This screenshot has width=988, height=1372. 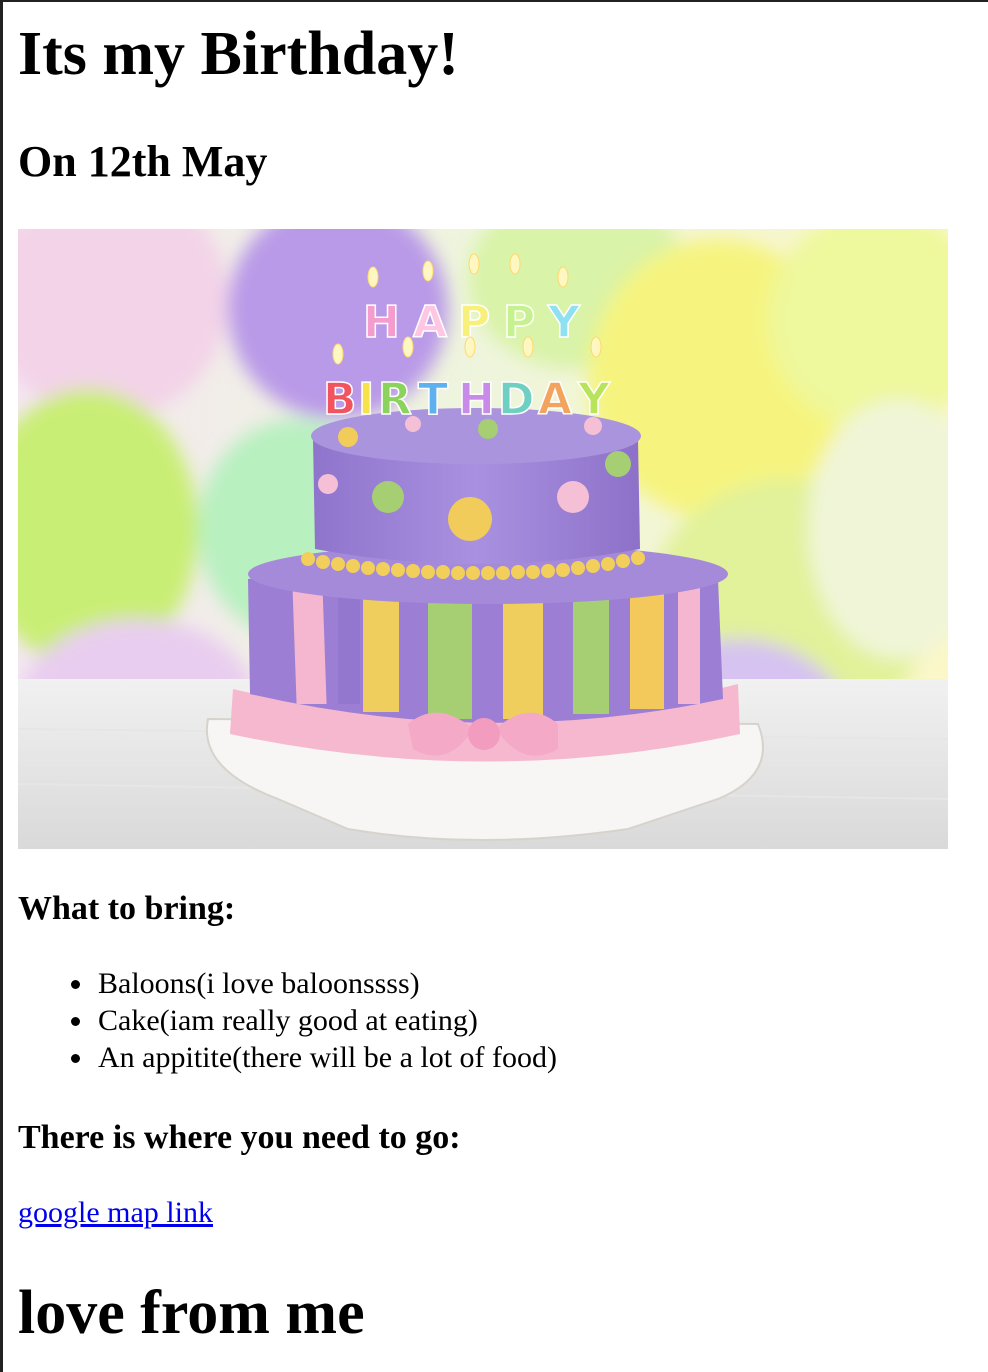 I want to click on svg-text: I, so click(x=366, y=399).